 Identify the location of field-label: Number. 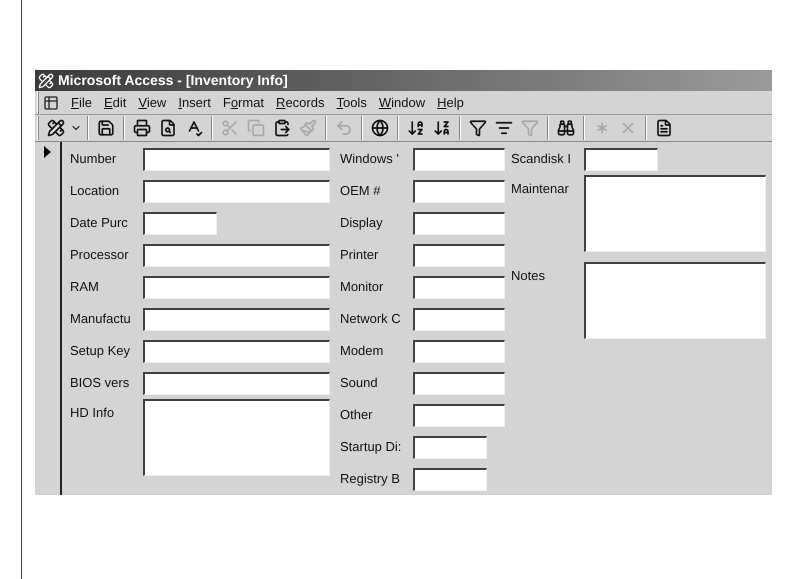
(93, 158).